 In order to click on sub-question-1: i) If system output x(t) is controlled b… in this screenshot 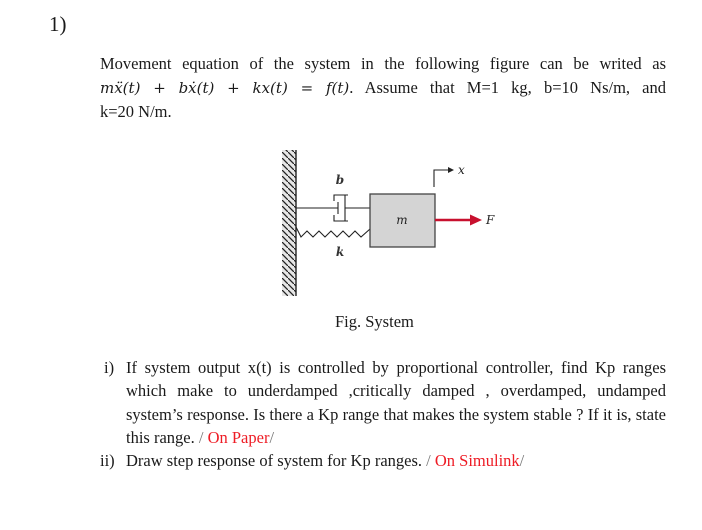, I will do `click(385, 402)`.